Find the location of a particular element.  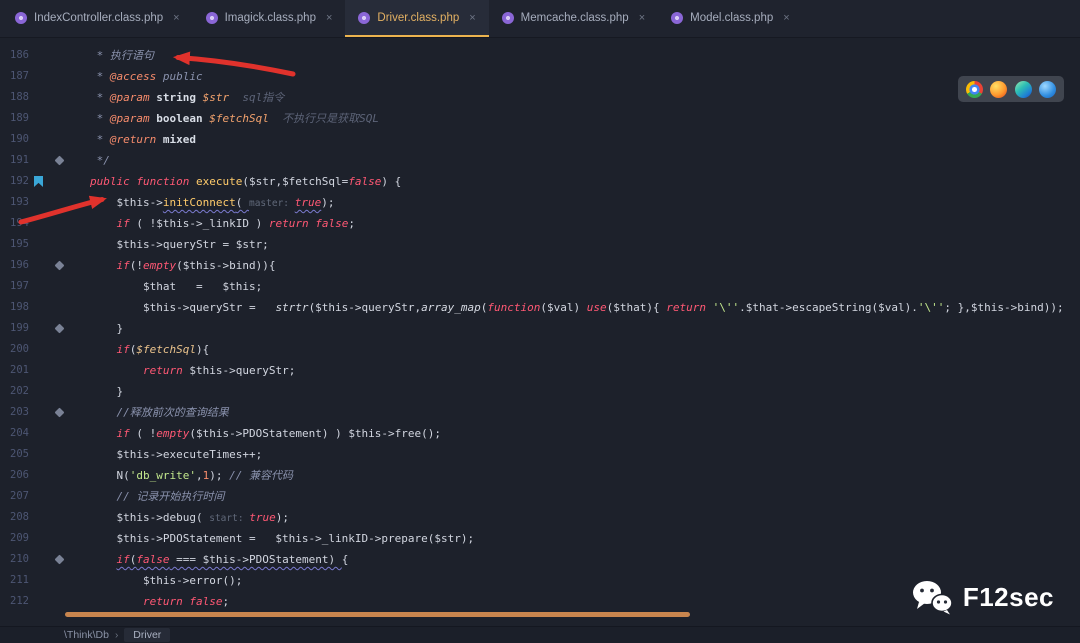

code-row: 210 if(false === $this->PDOStatement) { is located at coordinates (540, 559).